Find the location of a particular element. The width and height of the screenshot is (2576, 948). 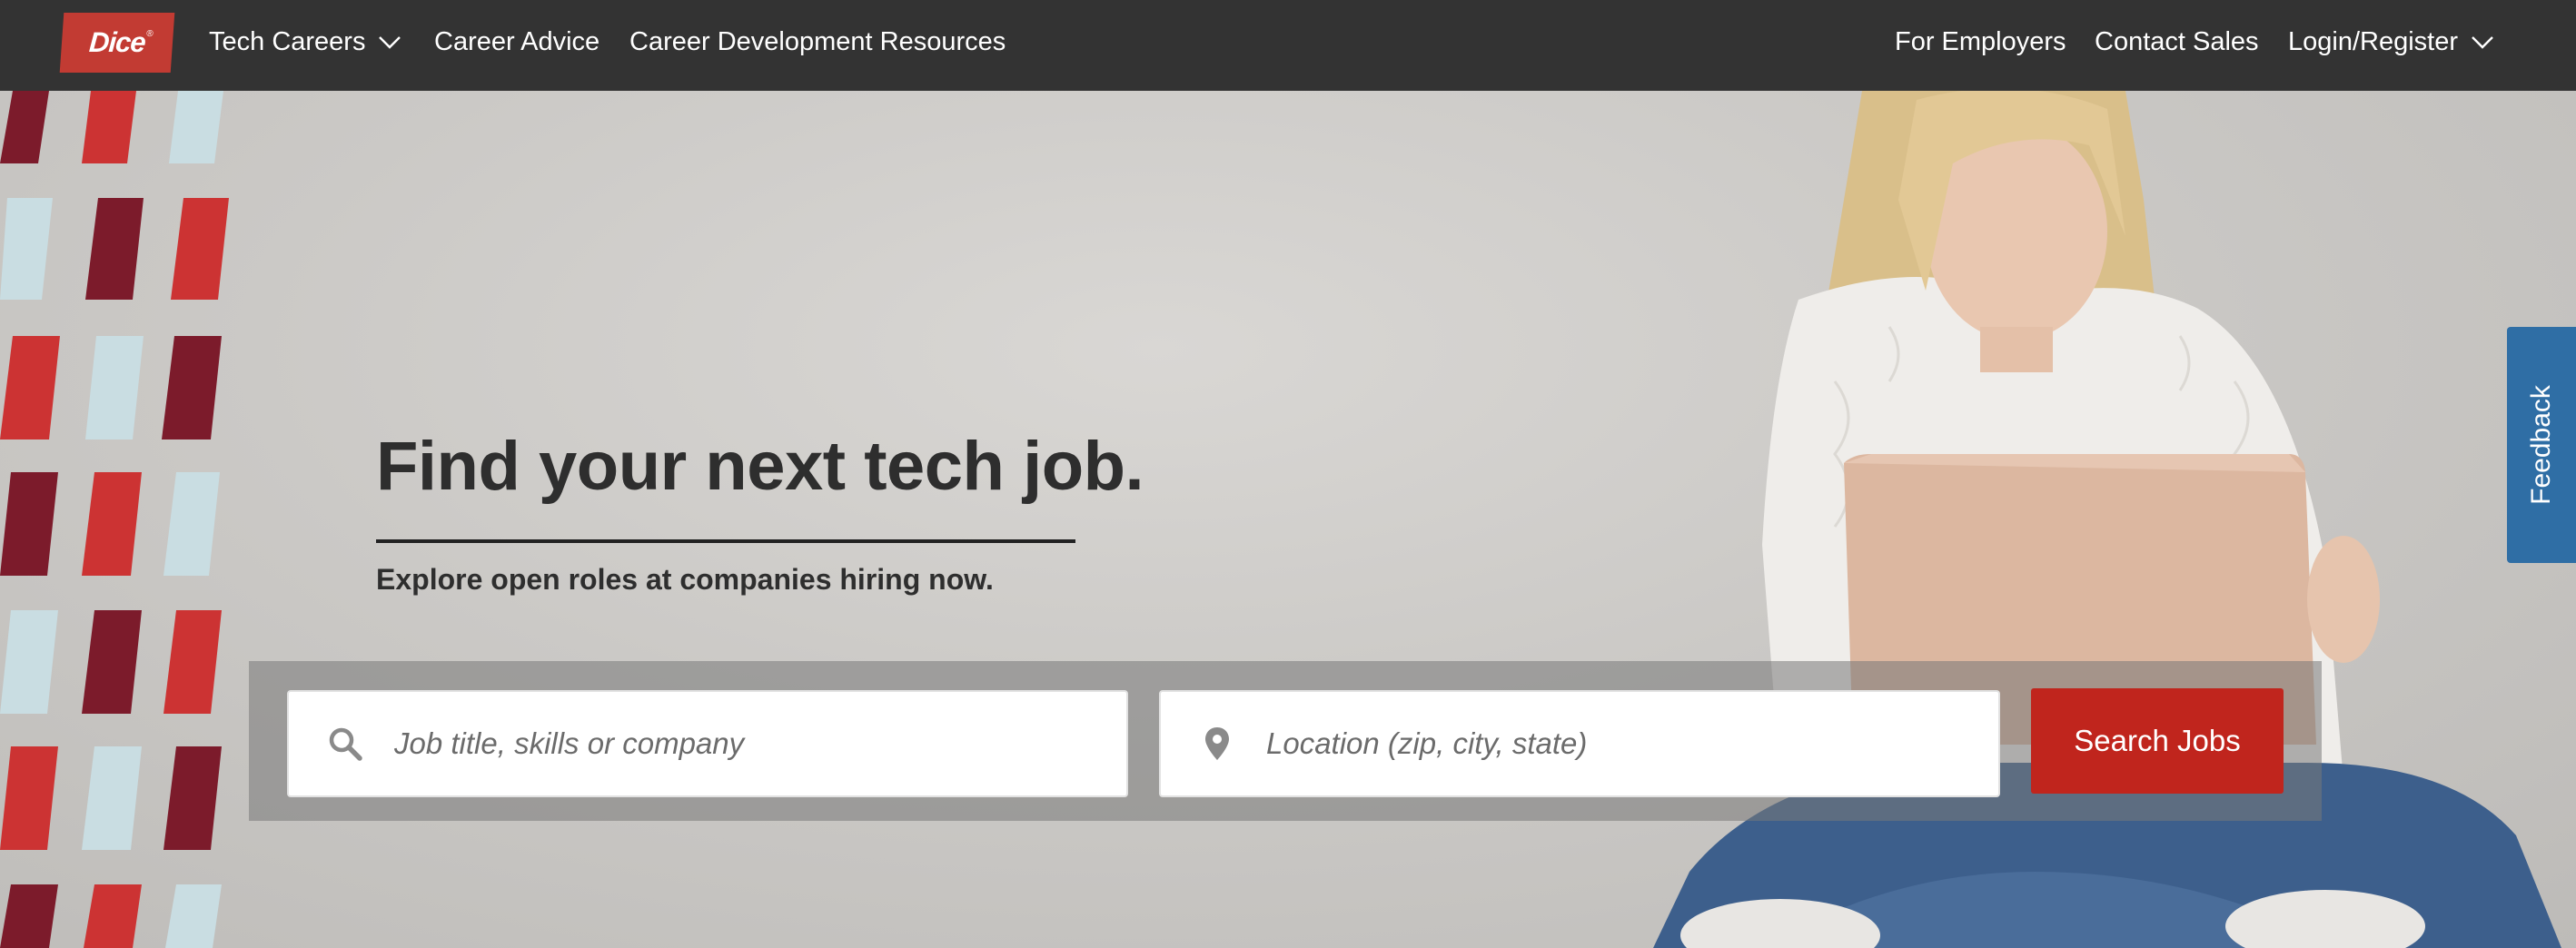

decorative-stripes is located at coordinates (114, 519).